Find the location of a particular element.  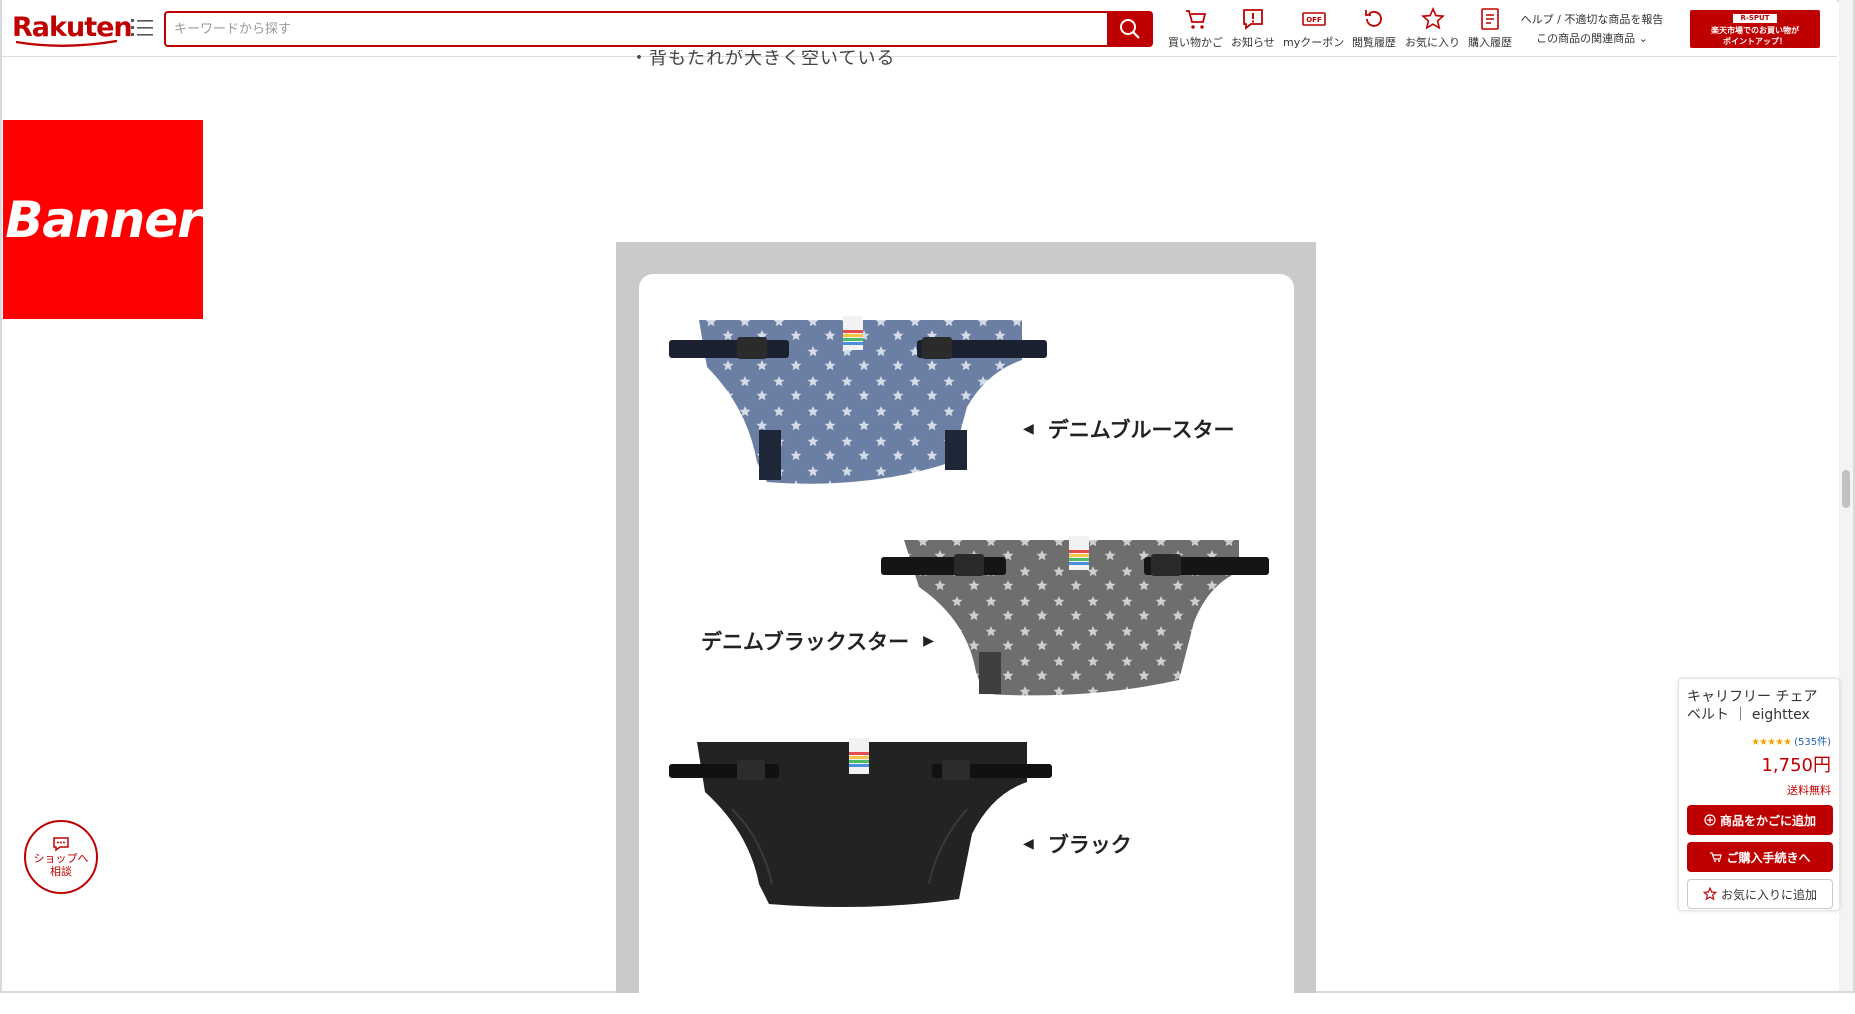

add-to-favorites-button: お気に入りに追加 is located at coordinates (1760, 894).